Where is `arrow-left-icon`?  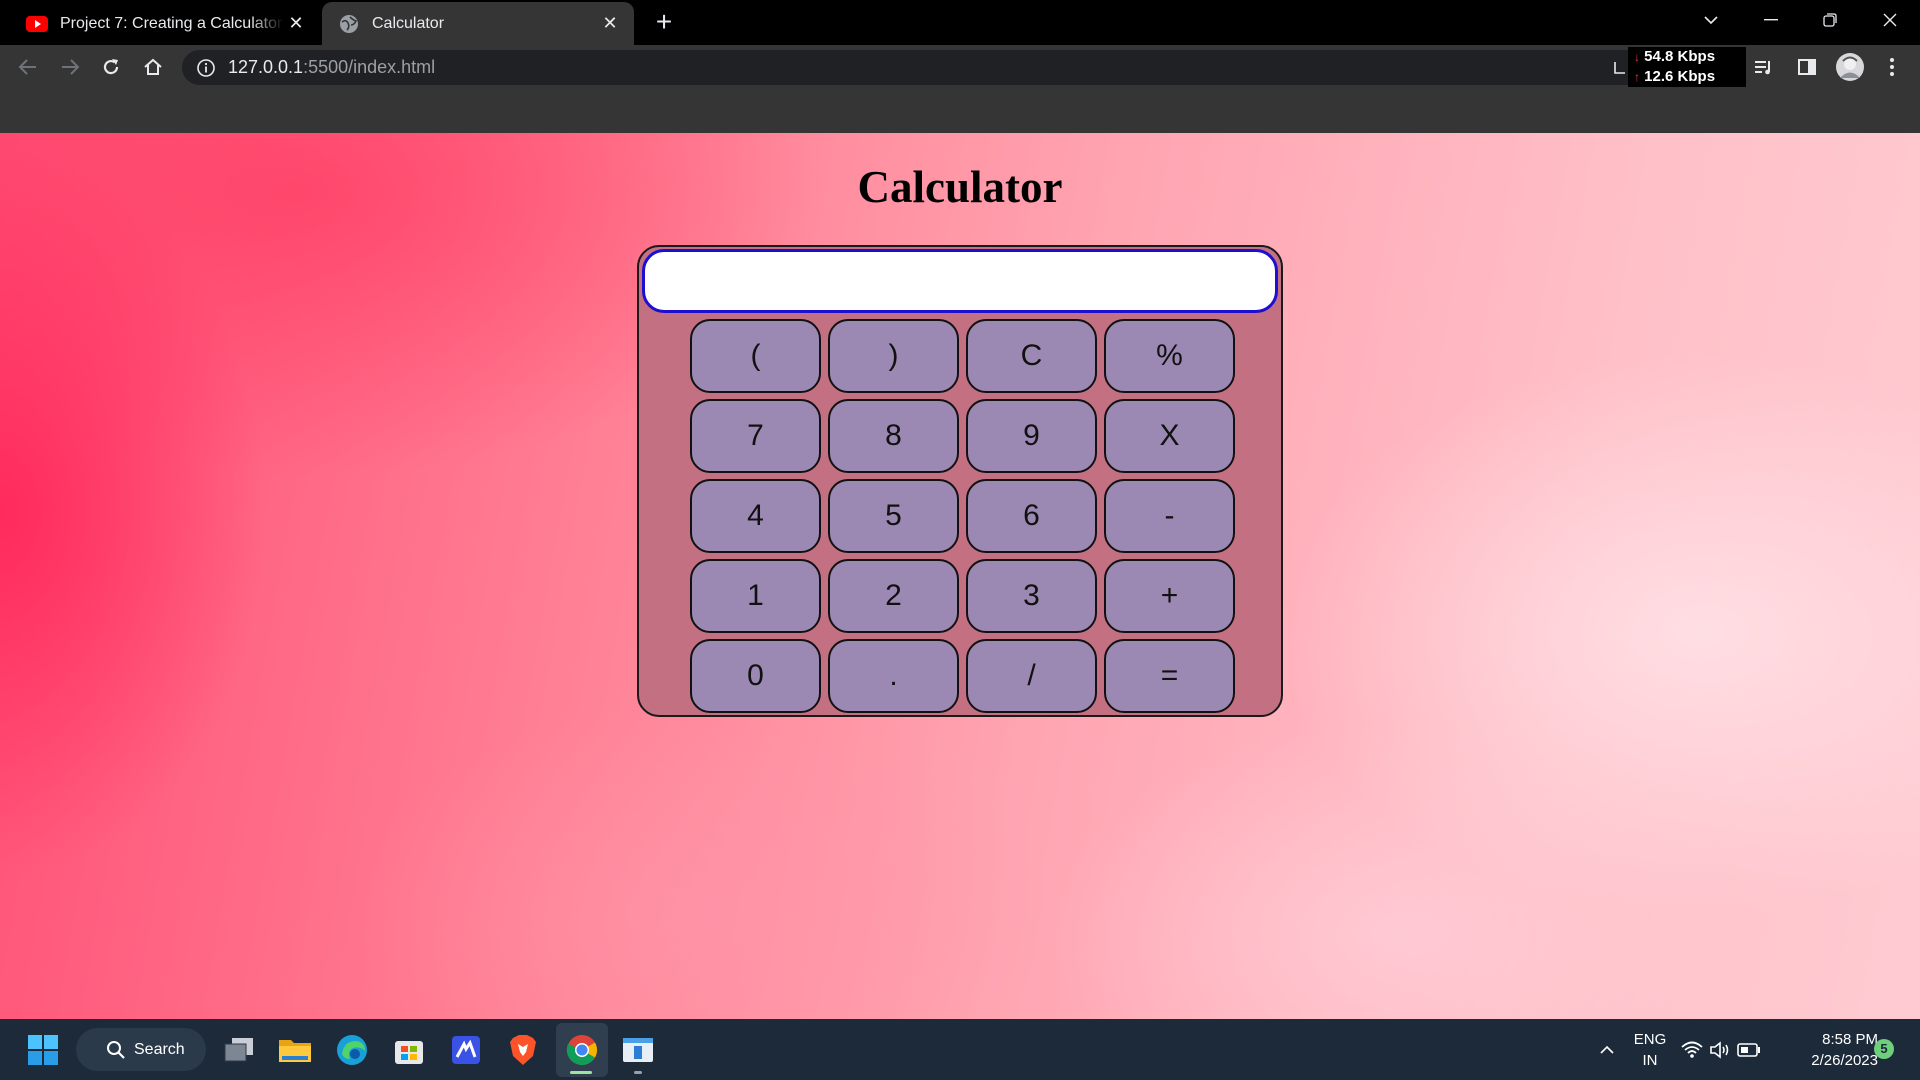
arrow-left-icon is located at coordinates (27, 67).